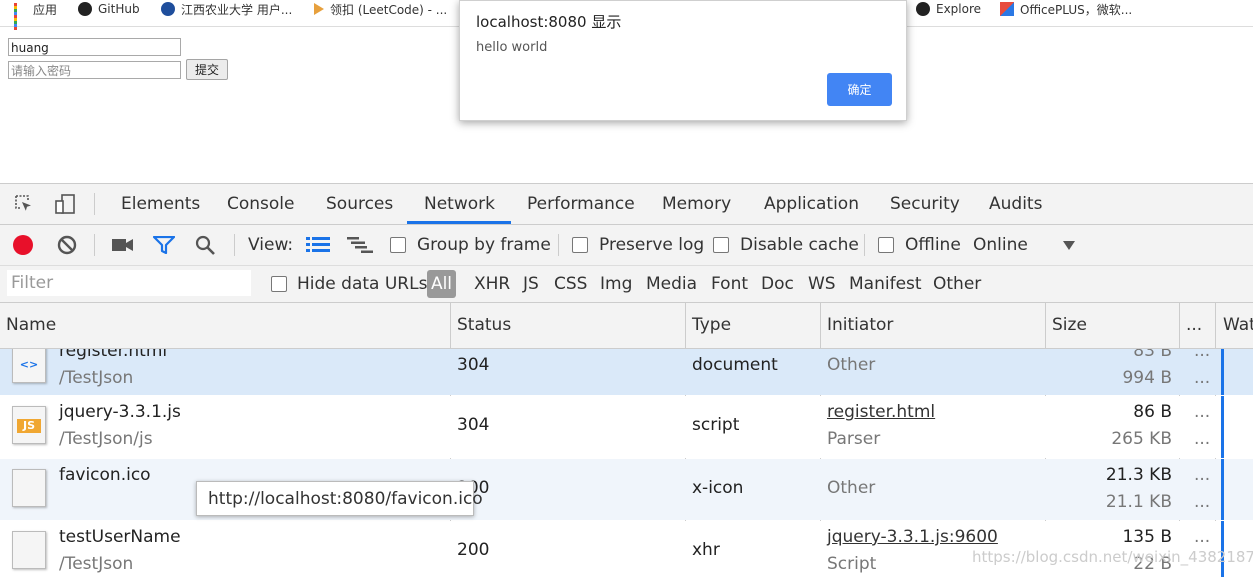  Describe the element at coordinates (29, 425) in the screenshot. I see `js-file-icon: JS` at that location.